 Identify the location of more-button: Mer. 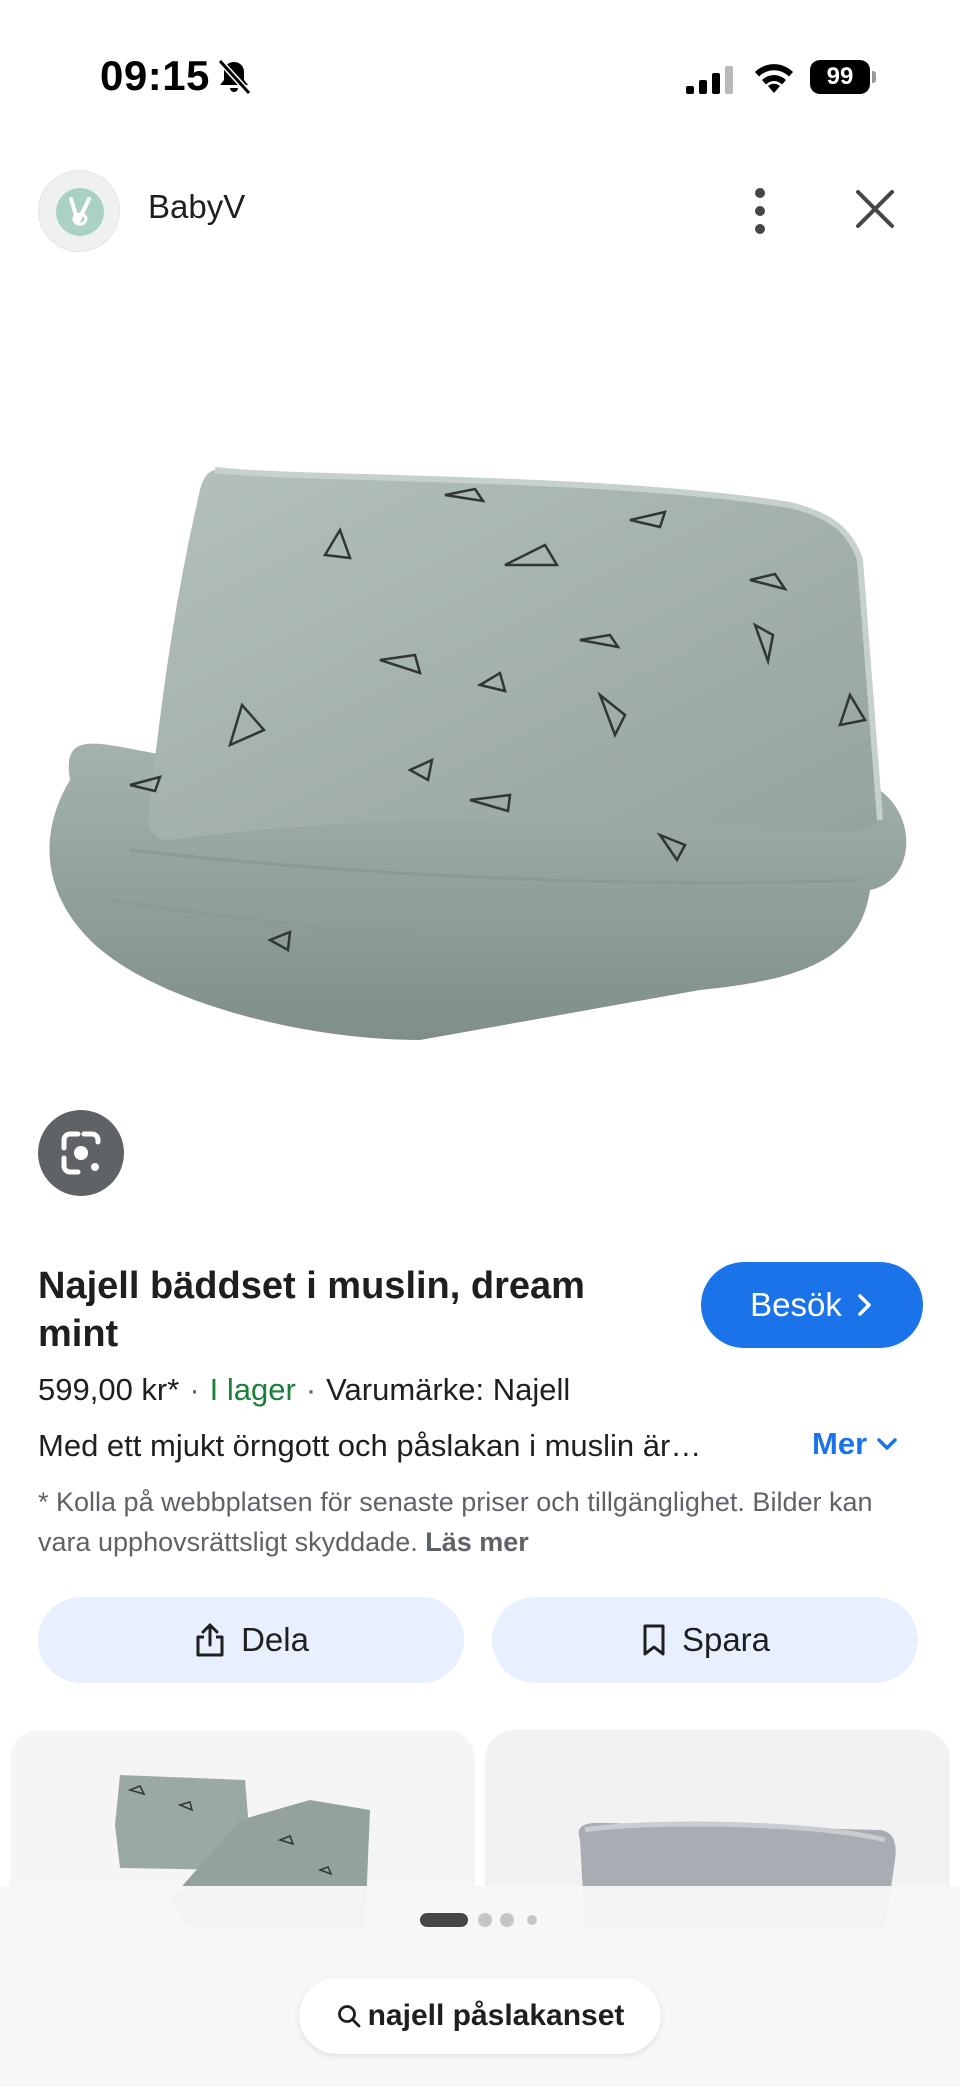
(855, 1444).